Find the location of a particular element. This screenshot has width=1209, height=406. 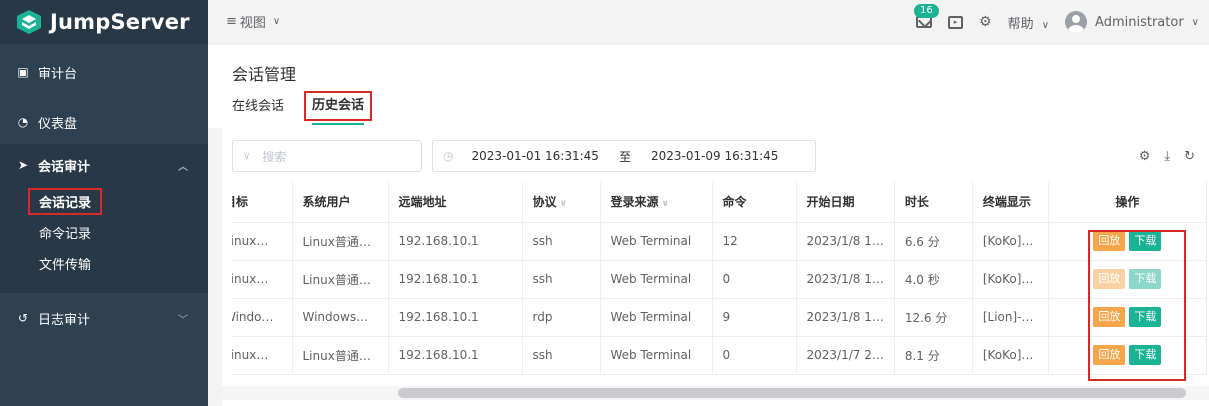

search-input: ∨ 搜索 is located at coordinates (327, 156).